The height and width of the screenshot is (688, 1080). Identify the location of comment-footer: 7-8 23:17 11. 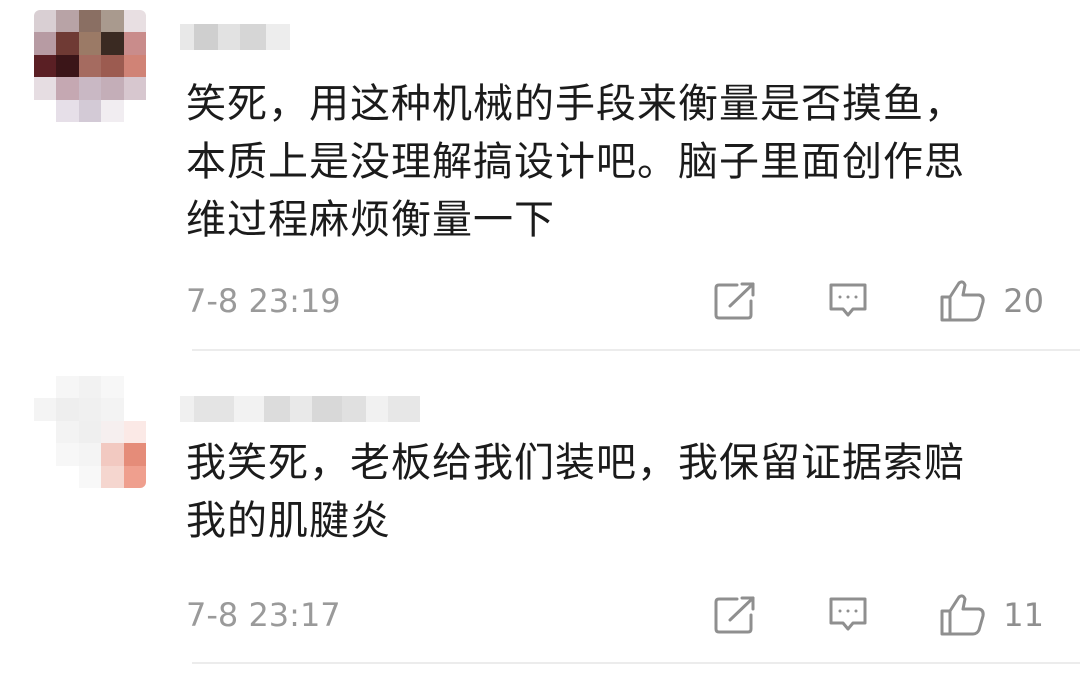
(615, 615).